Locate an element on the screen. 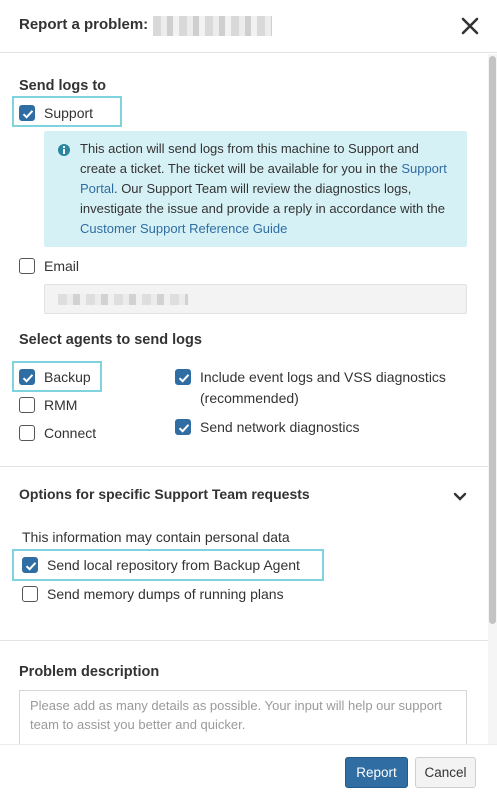 This screenshot has height=803, width=497. report-button: Report is located at coordinates (376, 772).